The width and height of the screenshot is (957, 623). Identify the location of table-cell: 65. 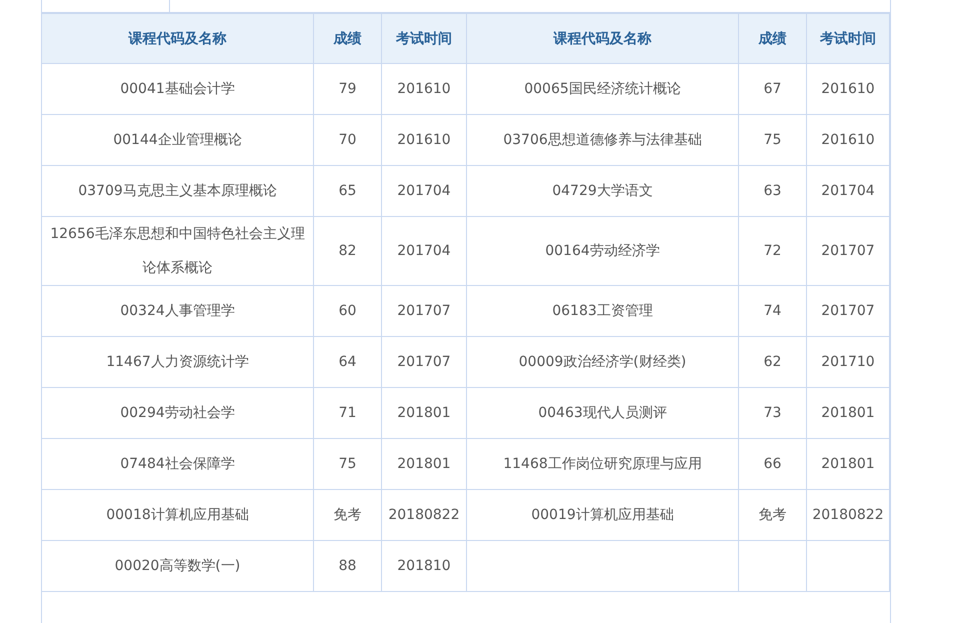
(348, 191).